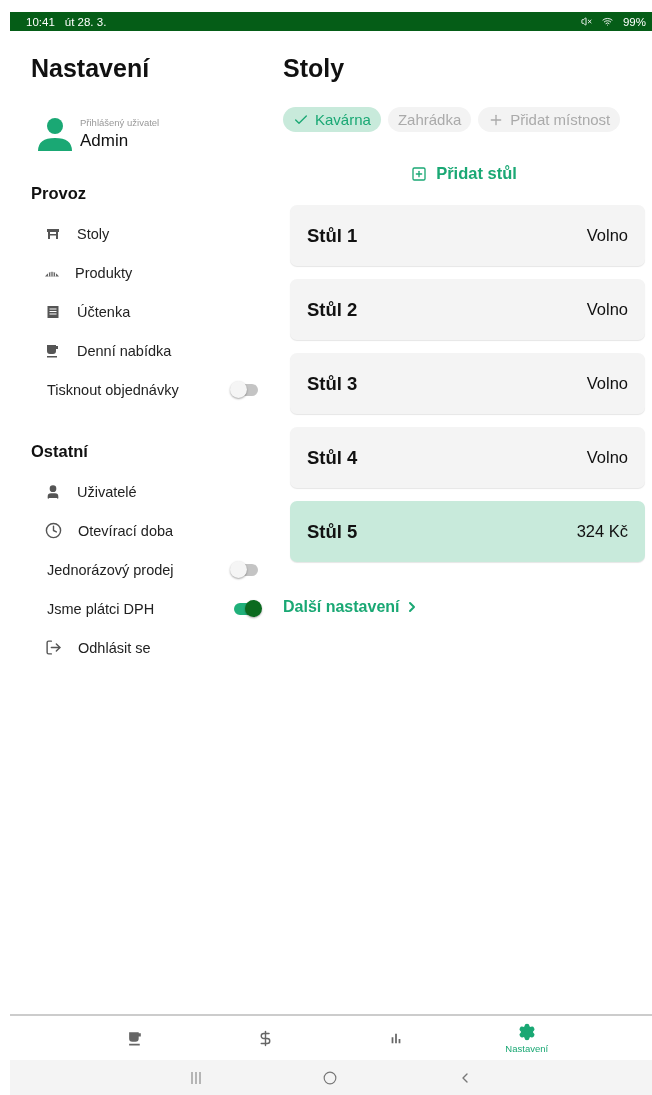  What do you see at coordinates (176, 233) in the screenshot?
I see `menu-item: Stoly` at bounding box center [176, 233].